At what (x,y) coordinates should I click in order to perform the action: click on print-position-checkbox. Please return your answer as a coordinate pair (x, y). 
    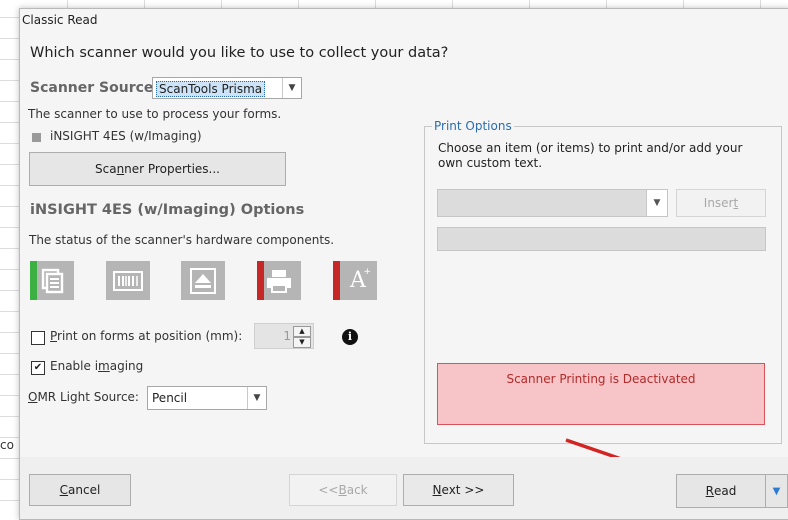
    Looking at the image, I should click on (38, 338).